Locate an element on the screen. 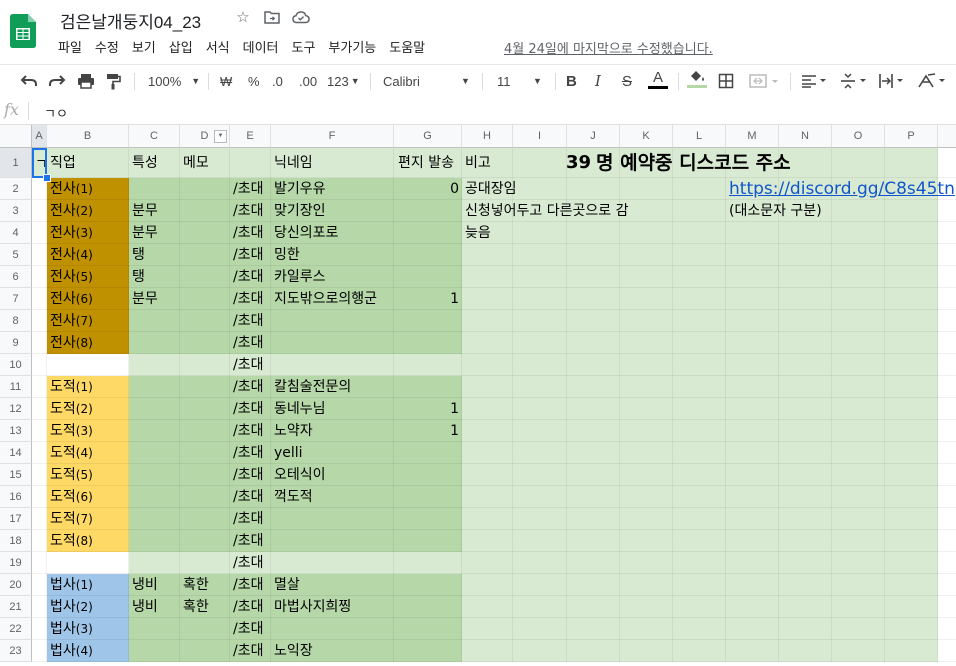 The width and height of the screenshot is (956, 666). document-title: 검은날개둥지04_23 is located at coordinates (130, 20).